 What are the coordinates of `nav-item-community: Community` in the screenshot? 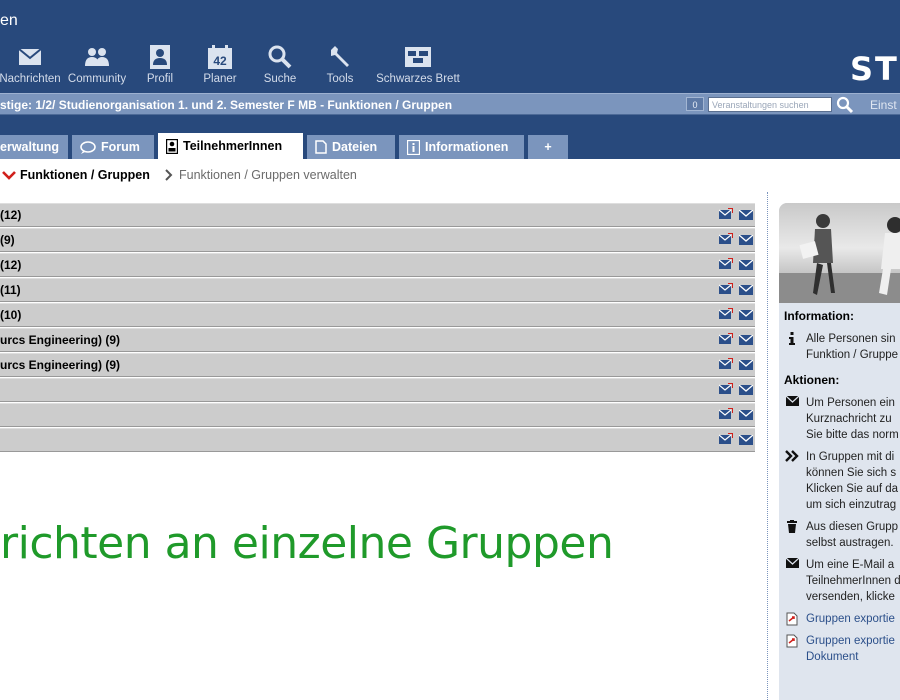 It's located at (97, 67).